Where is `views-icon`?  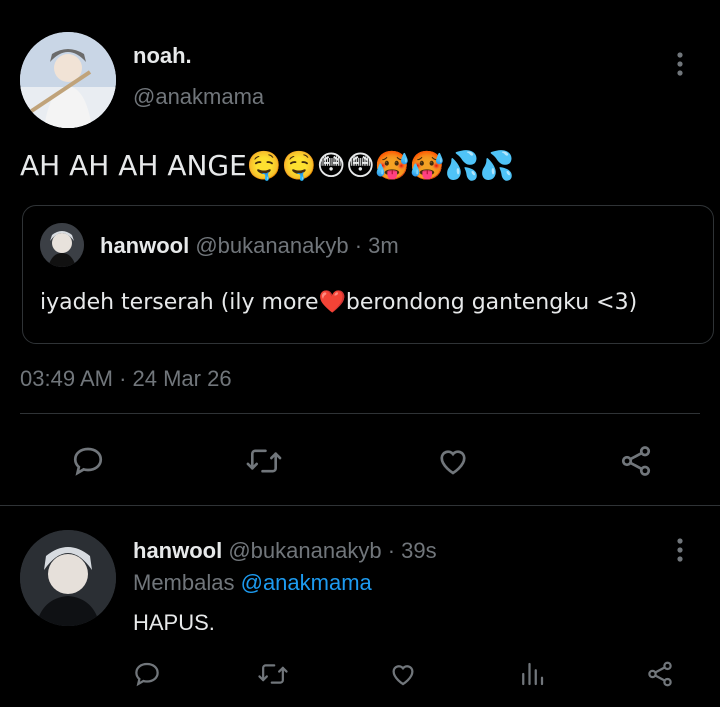
views-icon is located at coordinates (532, 674).